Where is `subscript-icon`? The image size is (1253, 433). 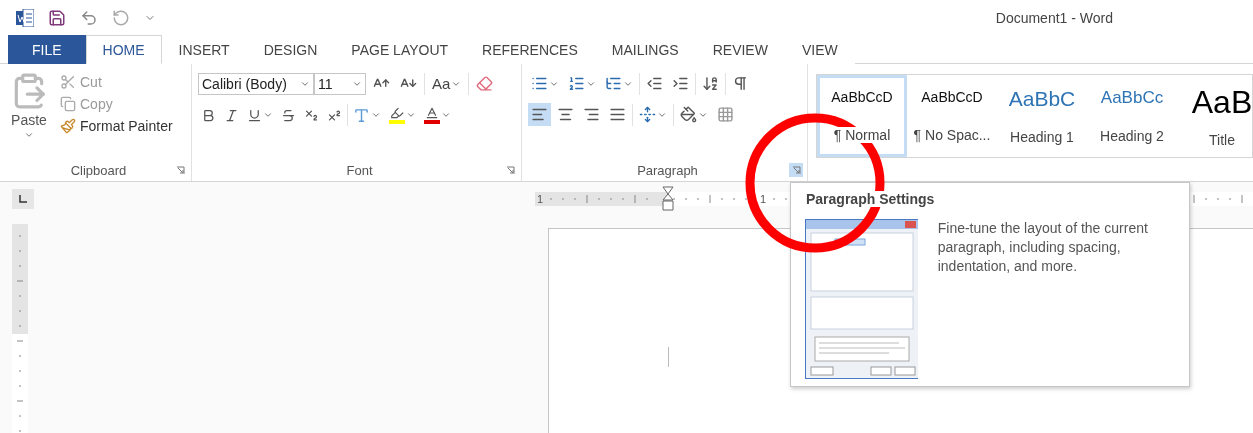 subscript-icon is located at coordinates (311, 115).